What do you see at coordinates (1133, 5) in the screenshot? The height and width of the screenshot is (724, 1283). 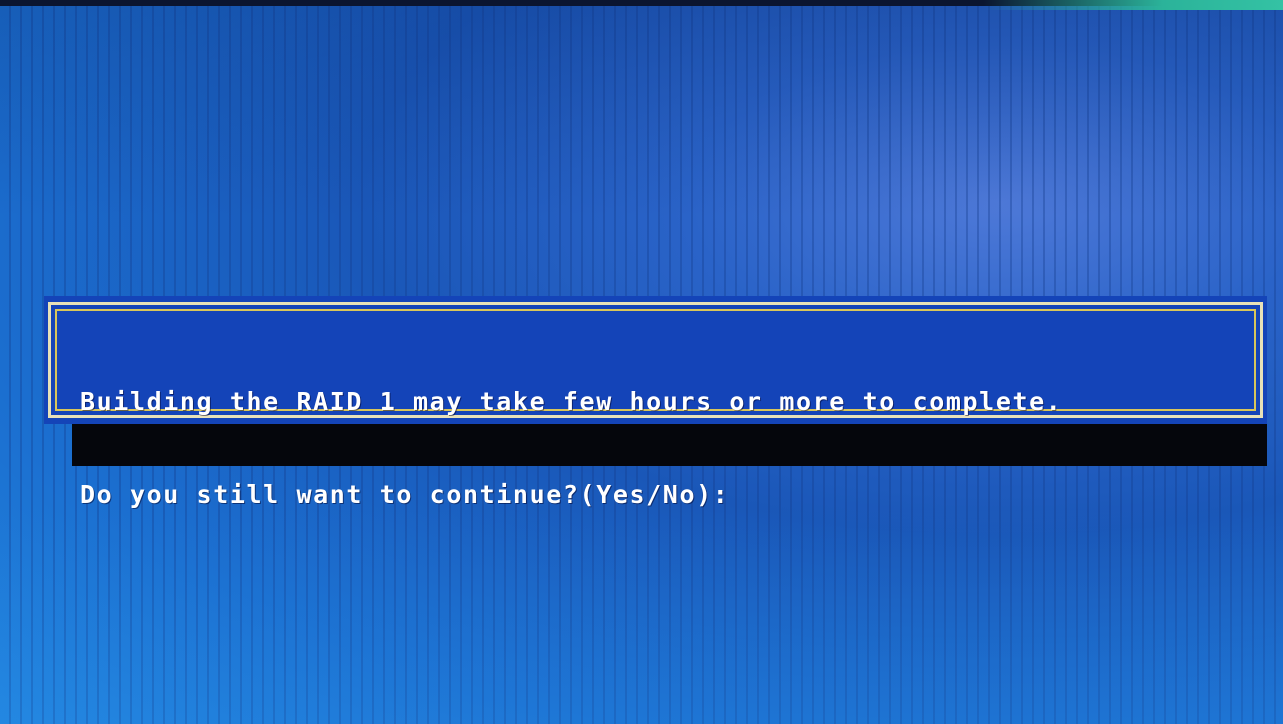 I see `corner-highlight` at bounding box center [1133, 5].